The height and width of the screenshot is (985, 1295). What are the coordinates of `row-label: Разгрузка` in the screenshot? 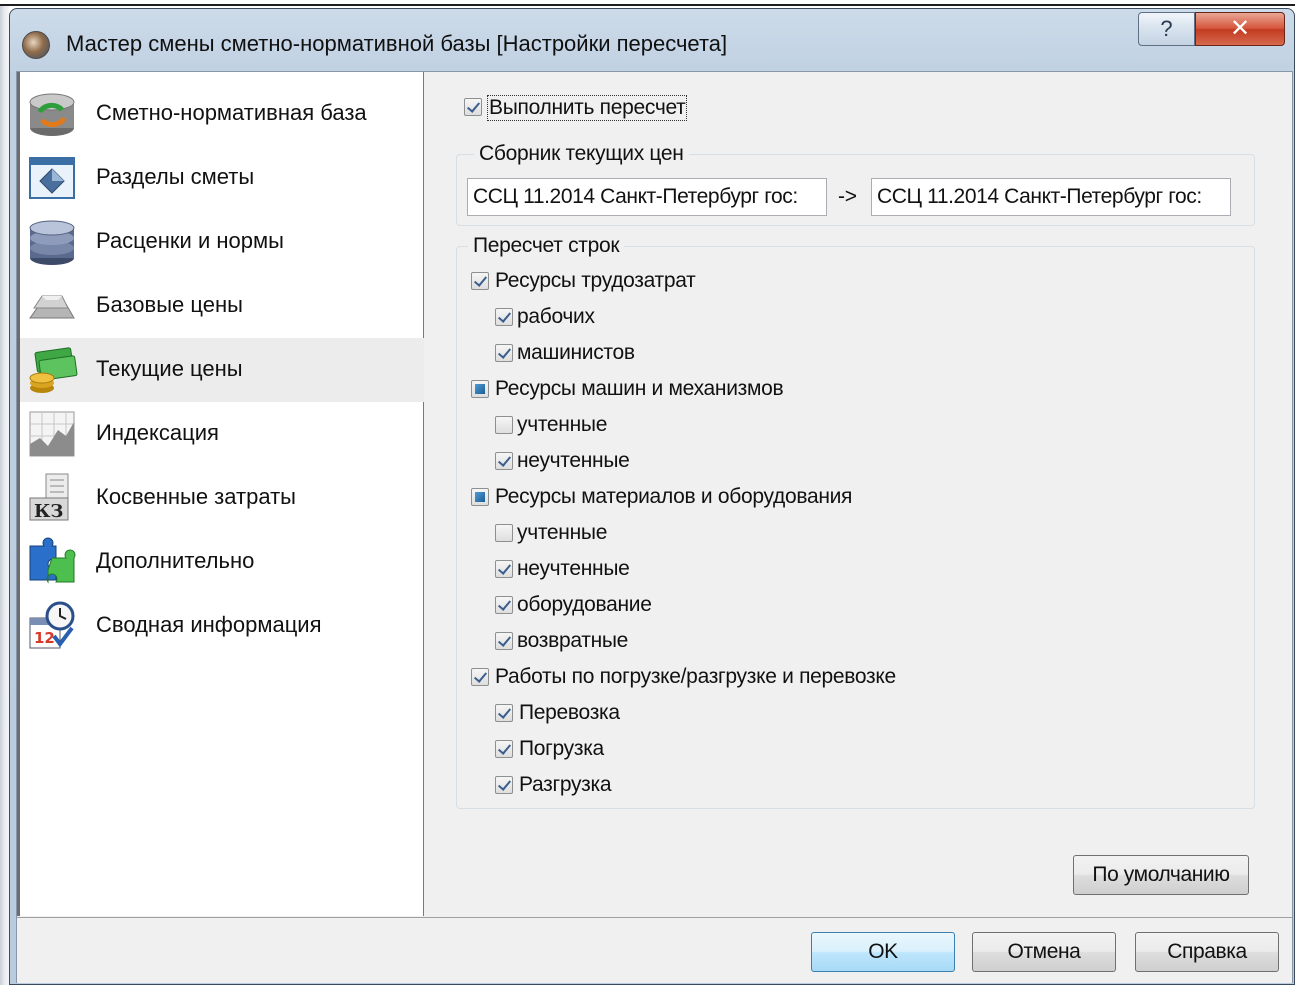 It's located at (565, 785).